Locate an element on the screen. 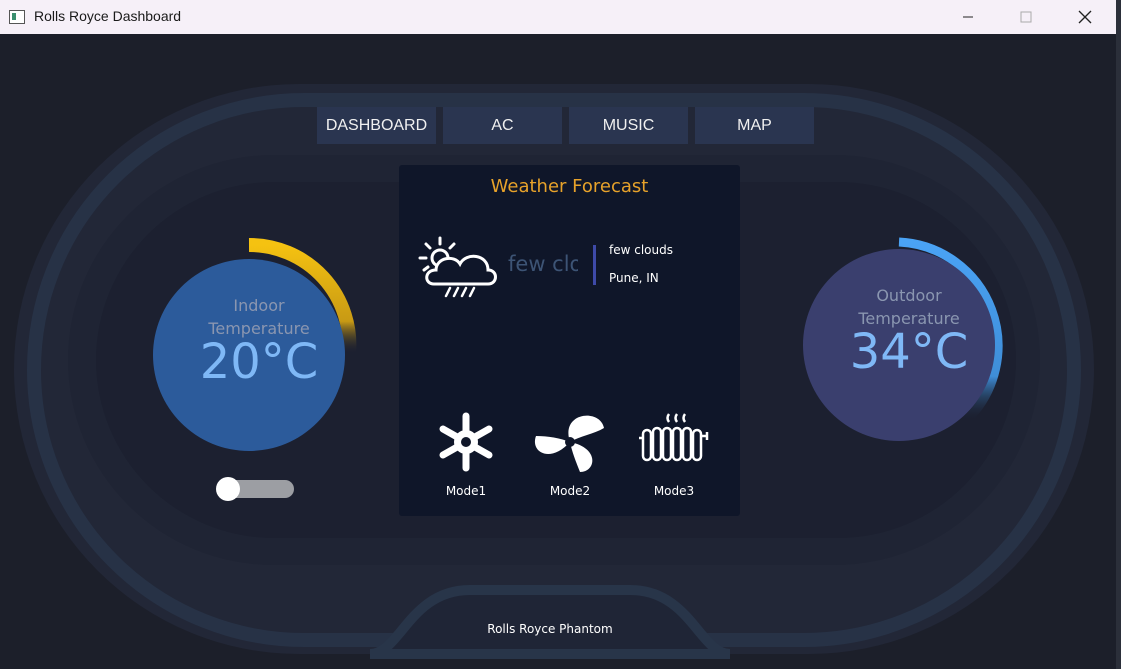 The image size is (1121, 669). car-model-label: Rolls Royce Phantom is located at coordinates (550, 629).